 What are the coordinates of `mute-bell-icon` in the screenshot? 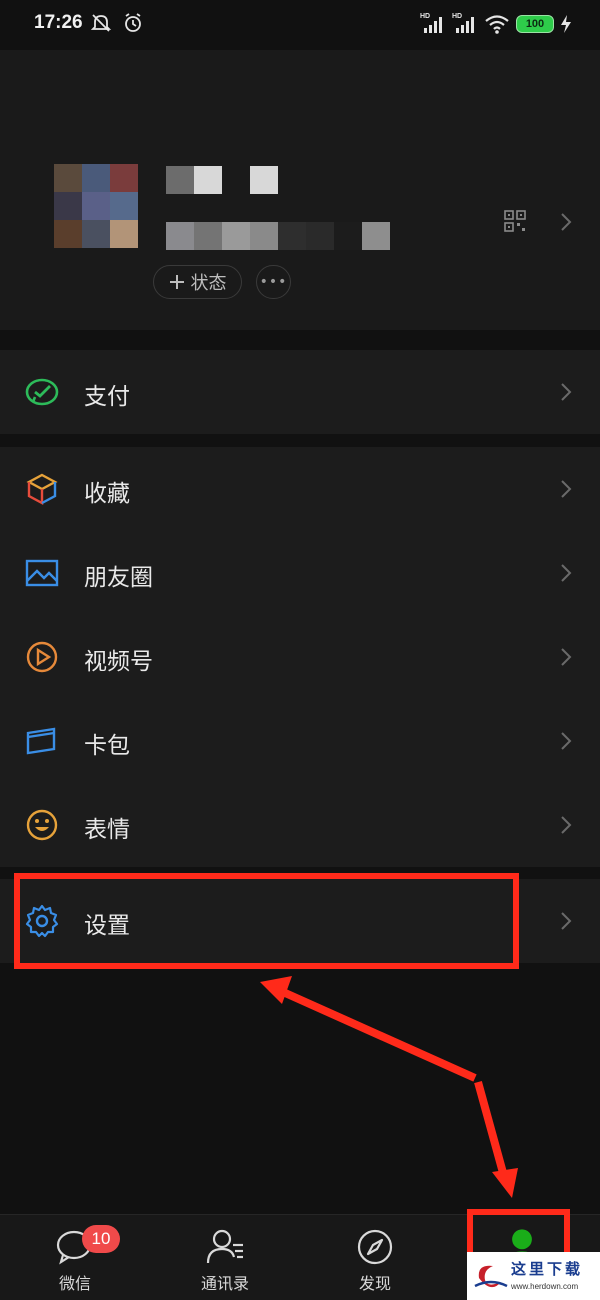 It's located at (101, 23).